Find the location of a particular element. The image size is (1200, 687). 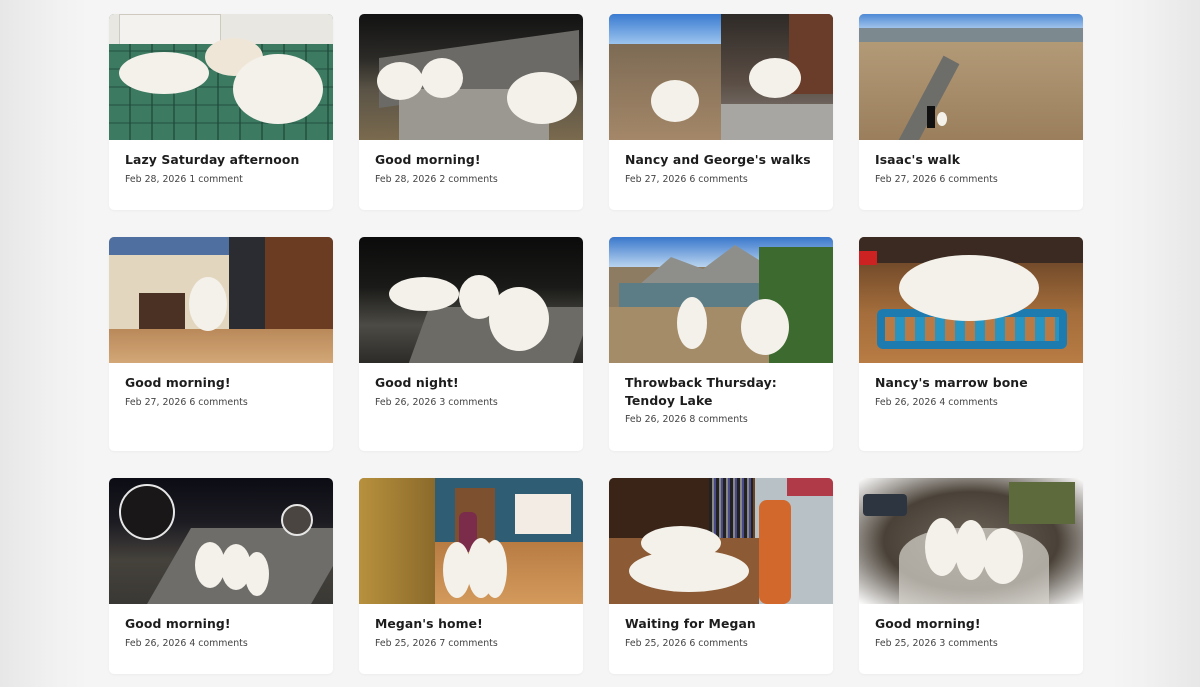

post-title: Megan's home! is located at coordinates (471, 624).